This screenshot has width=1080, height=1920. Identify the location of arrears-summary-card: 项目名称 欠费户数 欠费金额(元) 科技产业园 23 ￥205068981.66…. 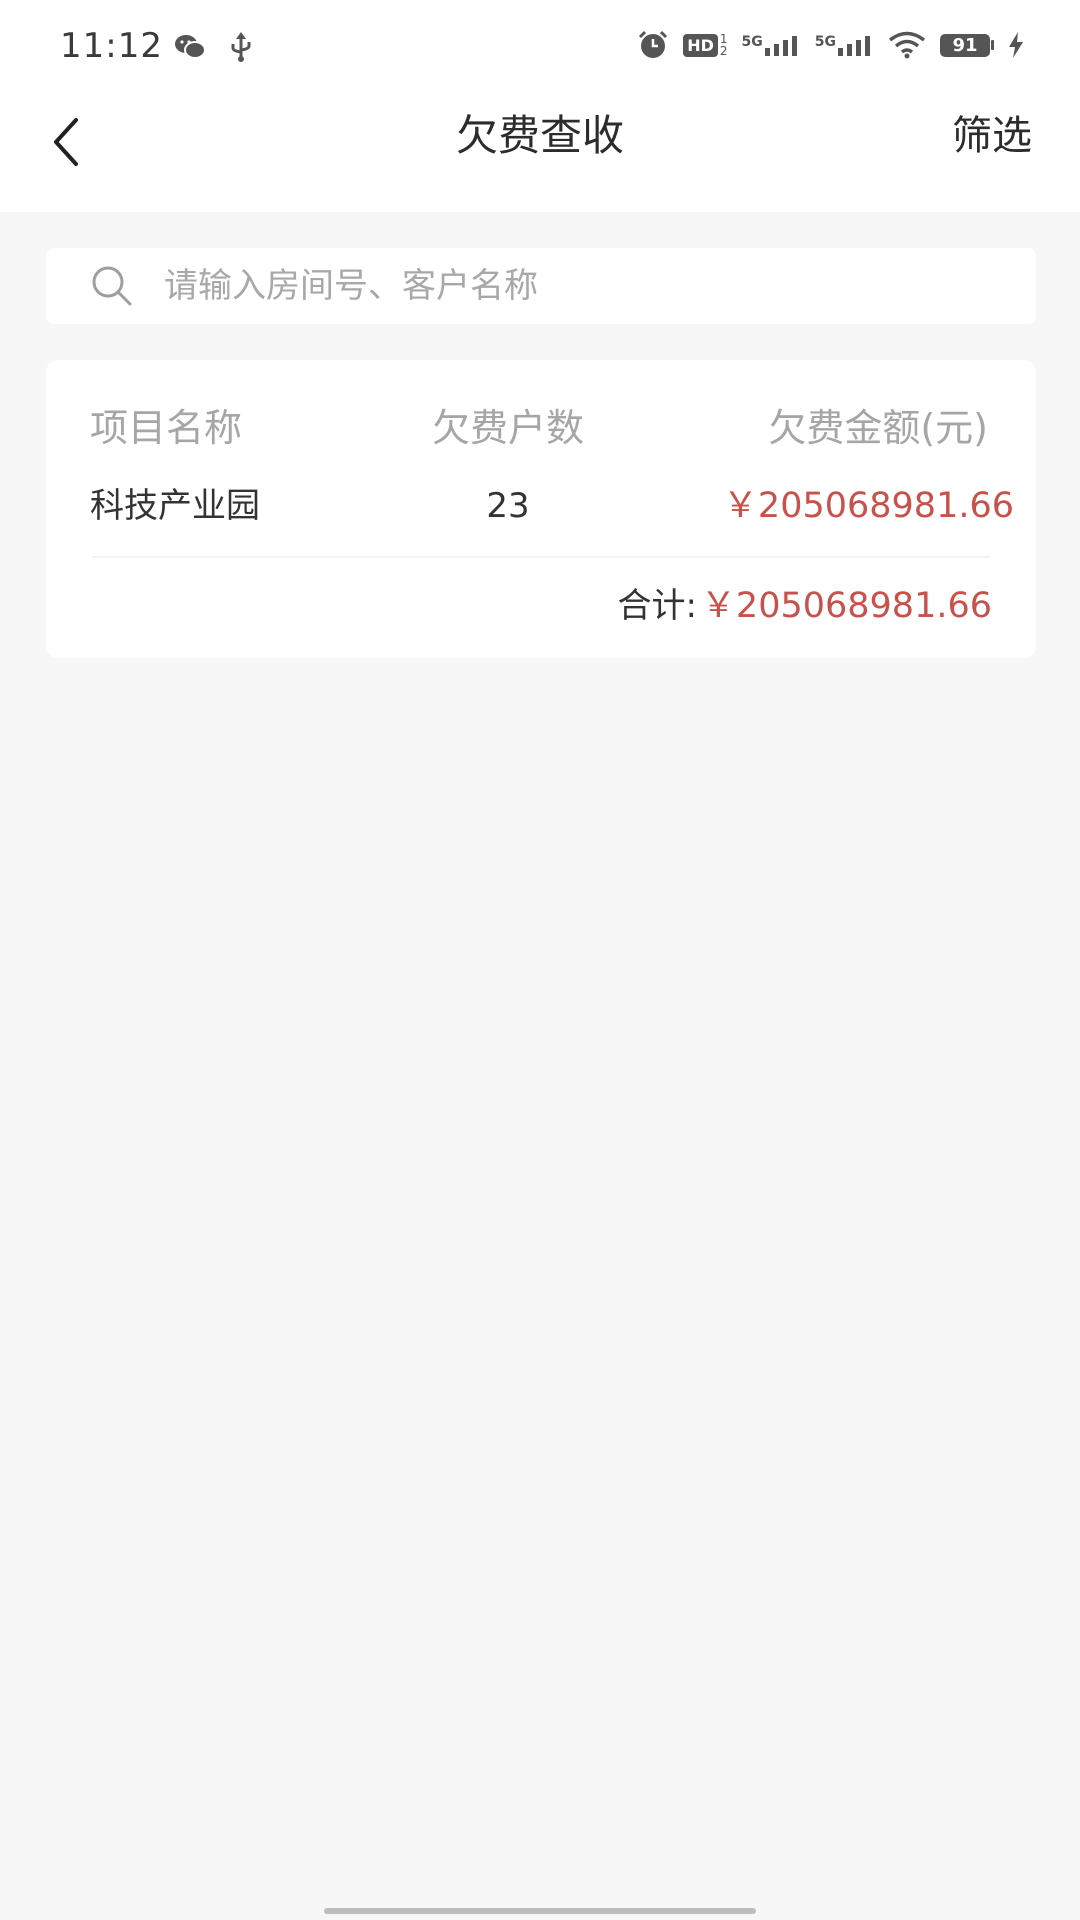
(541, 509).